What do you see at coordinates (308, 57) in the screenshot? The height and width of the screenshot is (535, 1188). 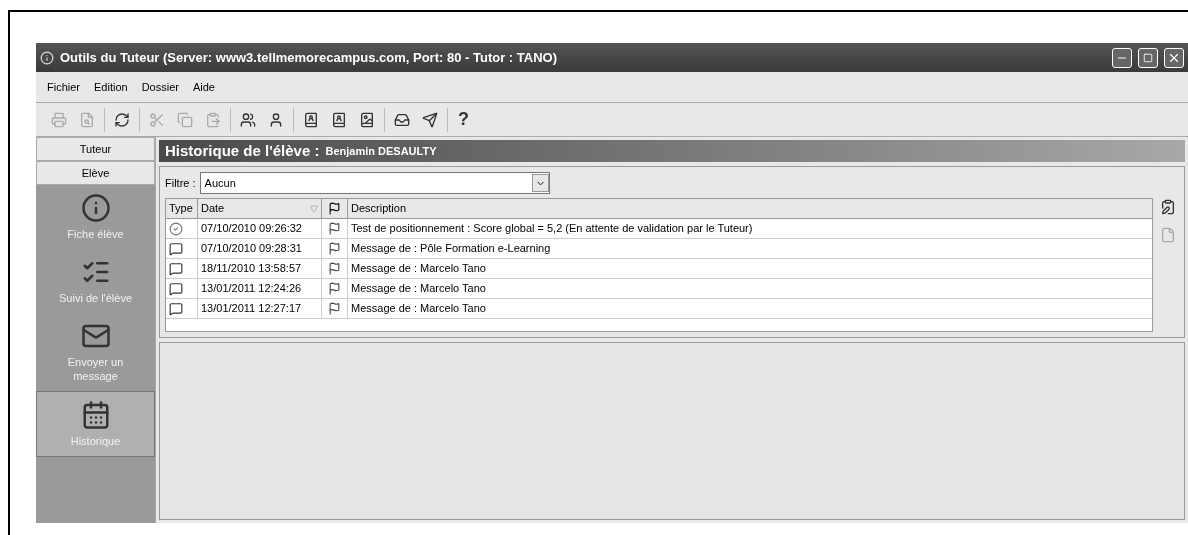 I see `window-title: Outils du Tuteur (Server: www3.tellmemorecampus.com, Port: 80 - Tutor : TANO)` at bounding box center [308, 57].